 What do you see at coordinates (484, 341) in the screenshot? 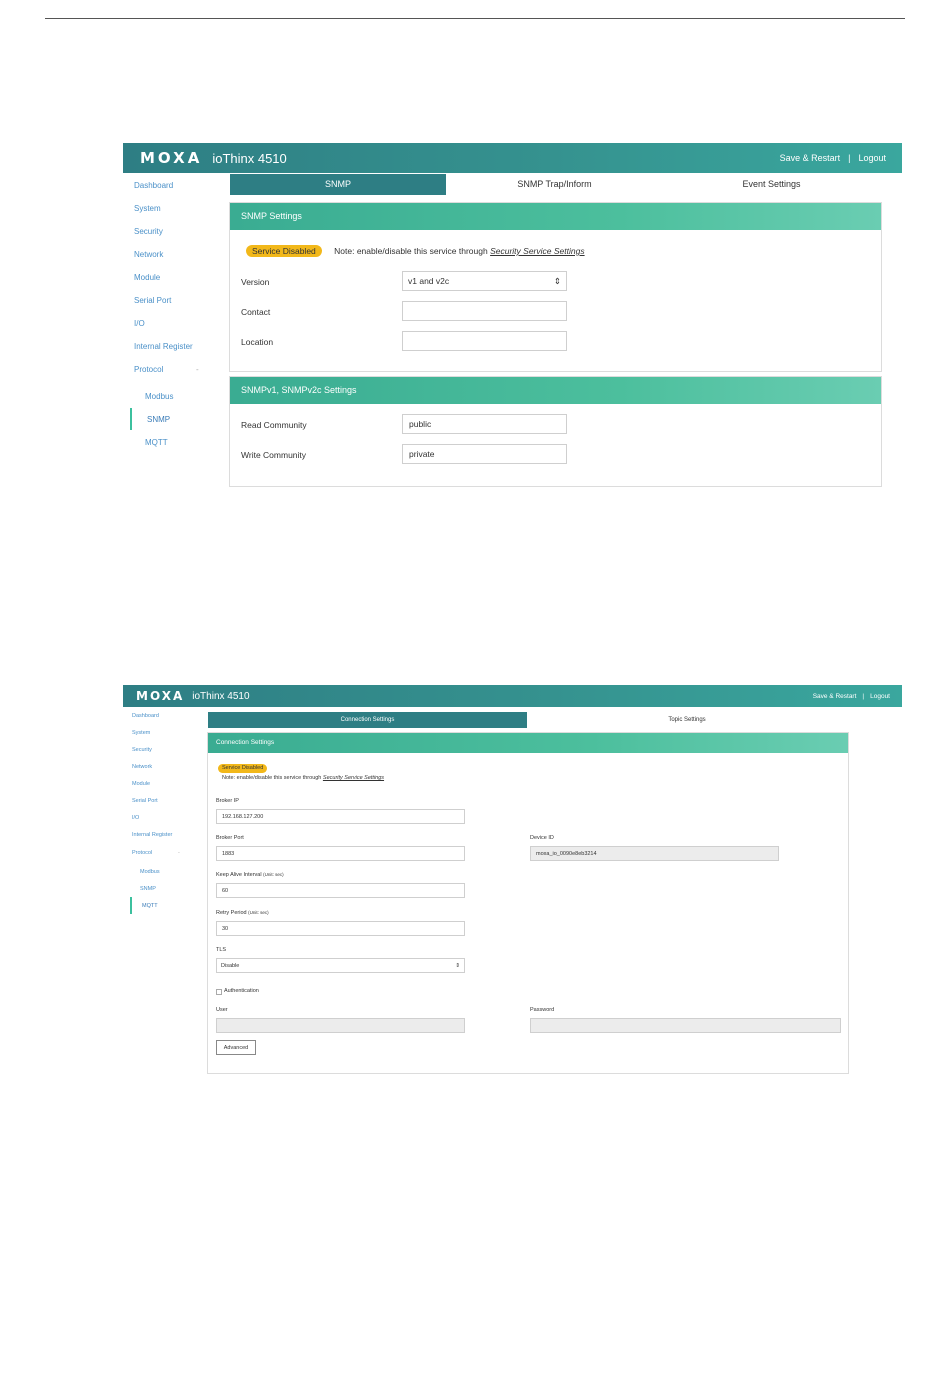
I see `location-input` at bounding box center [484, 341].